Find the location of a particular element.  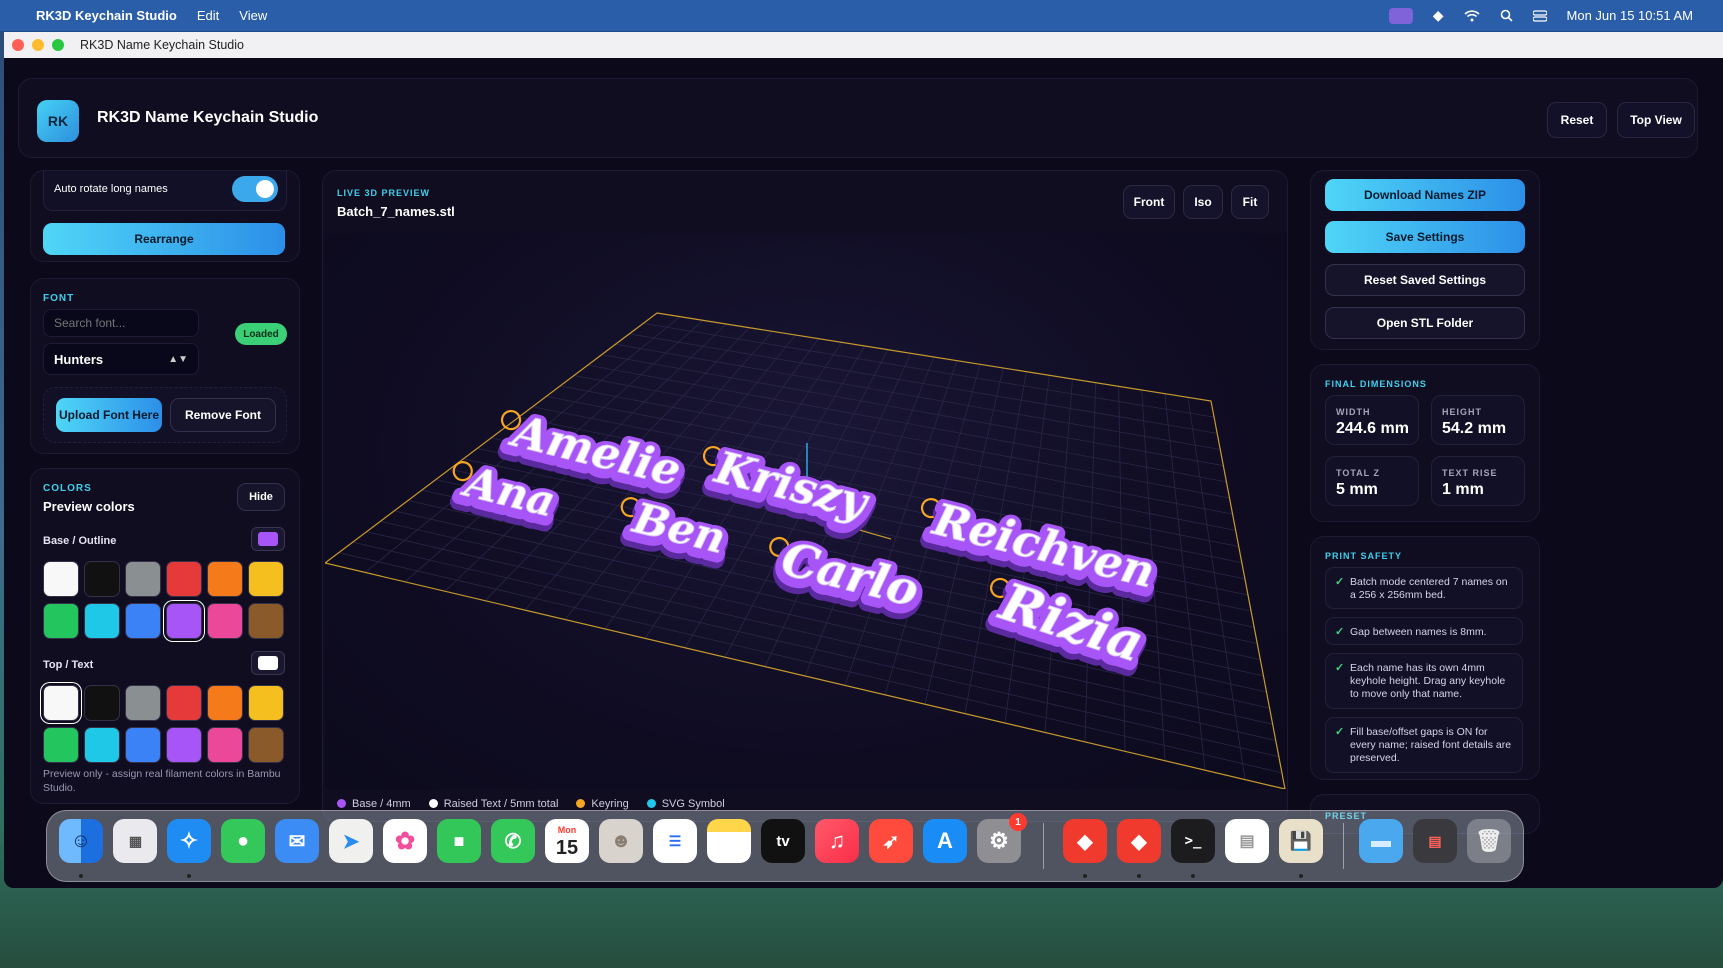

finder-icon: ☺ is located at coordinates (81, 841).